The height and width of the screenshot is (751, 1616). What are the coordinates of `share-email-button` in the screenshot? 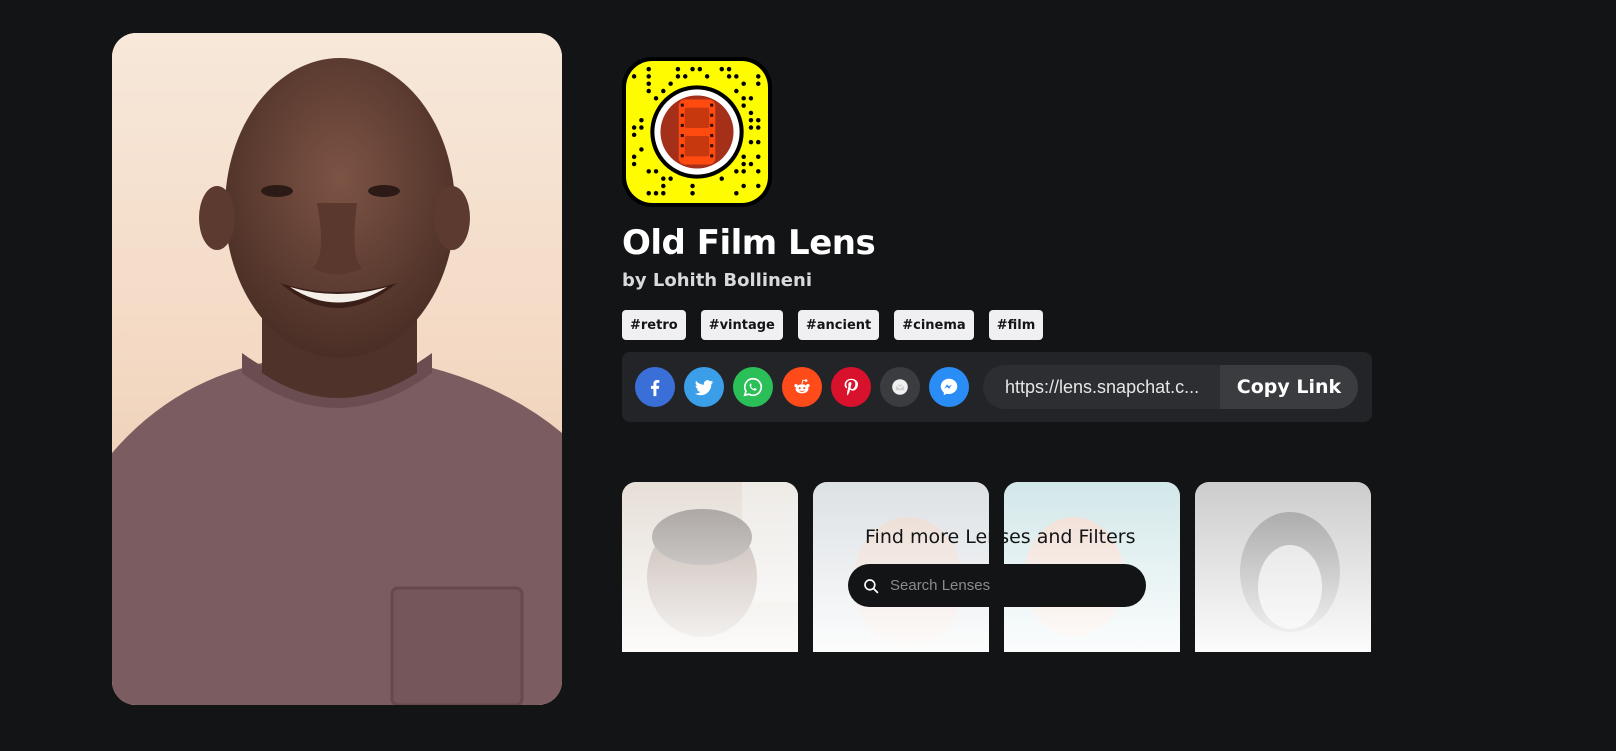 It's located at (900, 387).